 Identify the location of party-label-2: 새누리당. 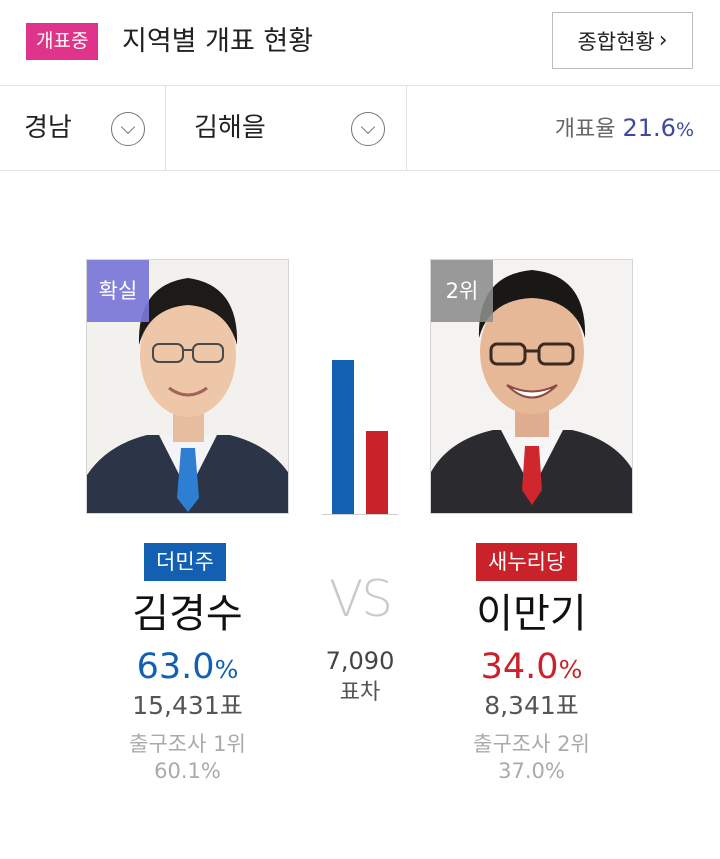
(527, 562).